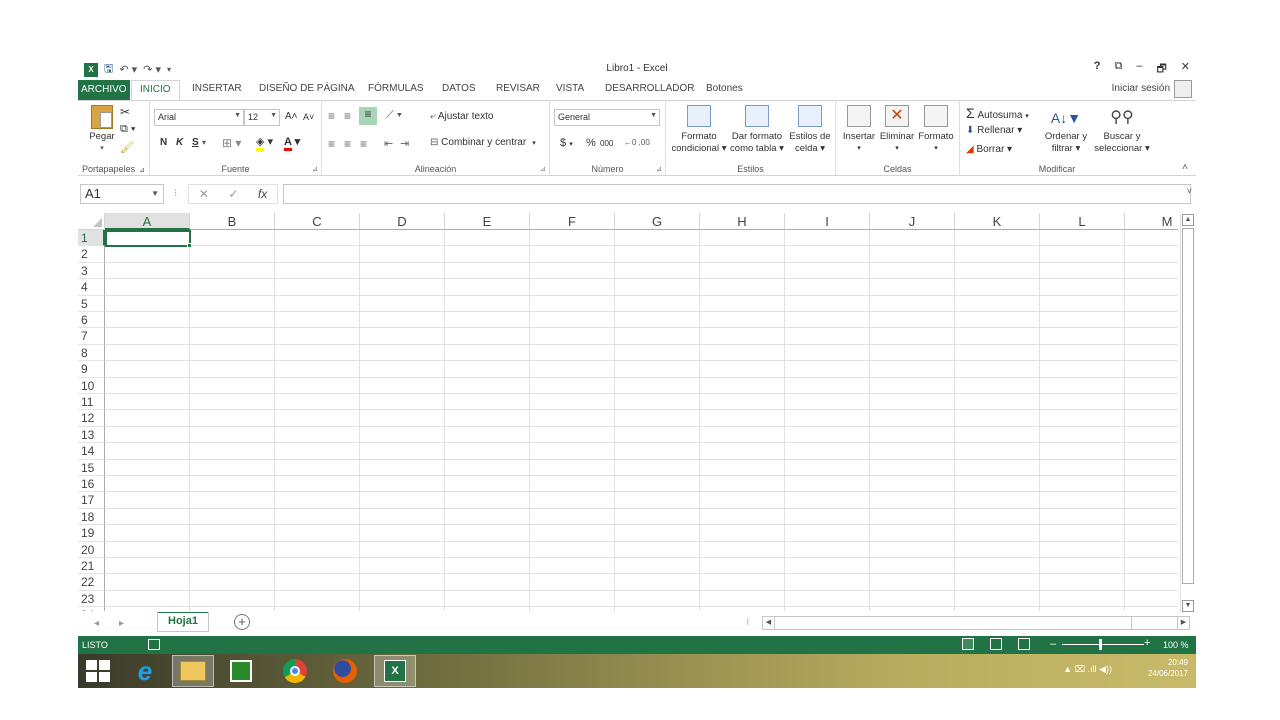  What do you see at coordinates (315, 169) in the screenshot?
I see `font-launcher-icon: ⊿` at bounding box center [315, 169].